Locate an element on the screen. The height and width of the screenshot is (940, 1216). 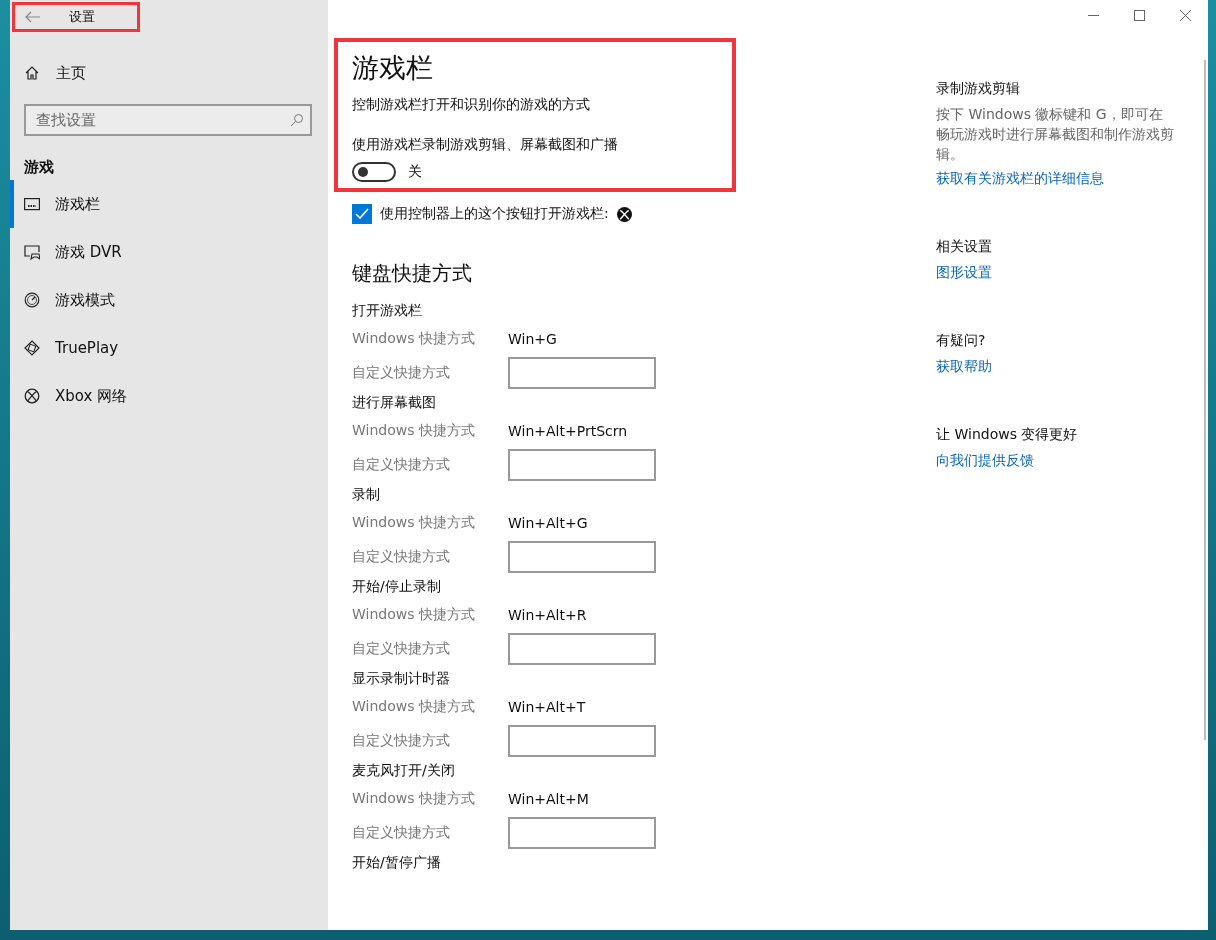
maximize-icon is located at coordinates (1139, 15).